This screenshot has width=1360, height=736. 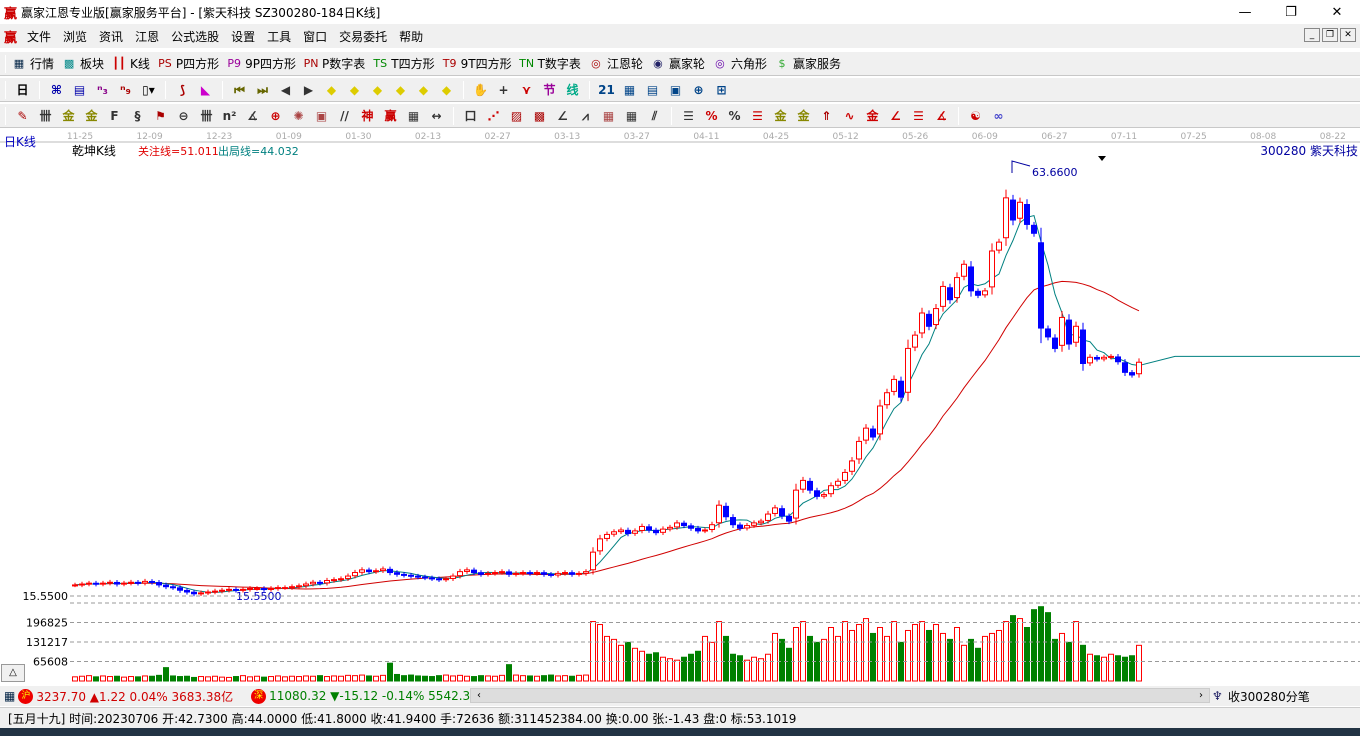 I want to click on radar-icon: ✺, so click(x=299, y=116).